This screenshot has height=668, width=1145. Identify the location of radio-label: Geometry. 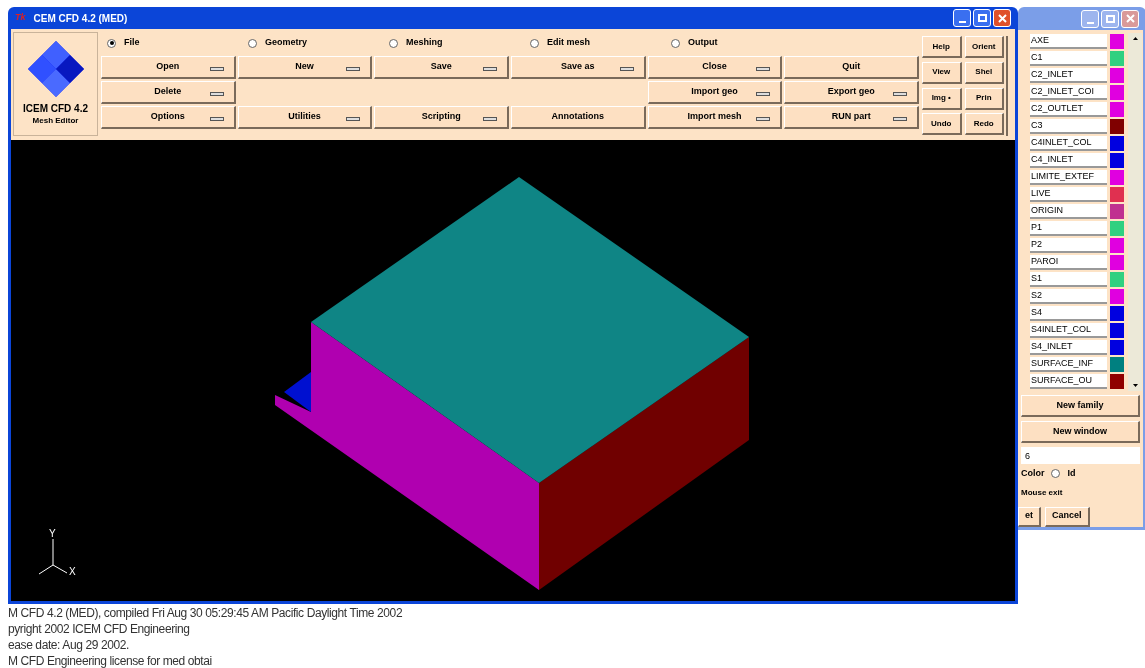
(286, 43).